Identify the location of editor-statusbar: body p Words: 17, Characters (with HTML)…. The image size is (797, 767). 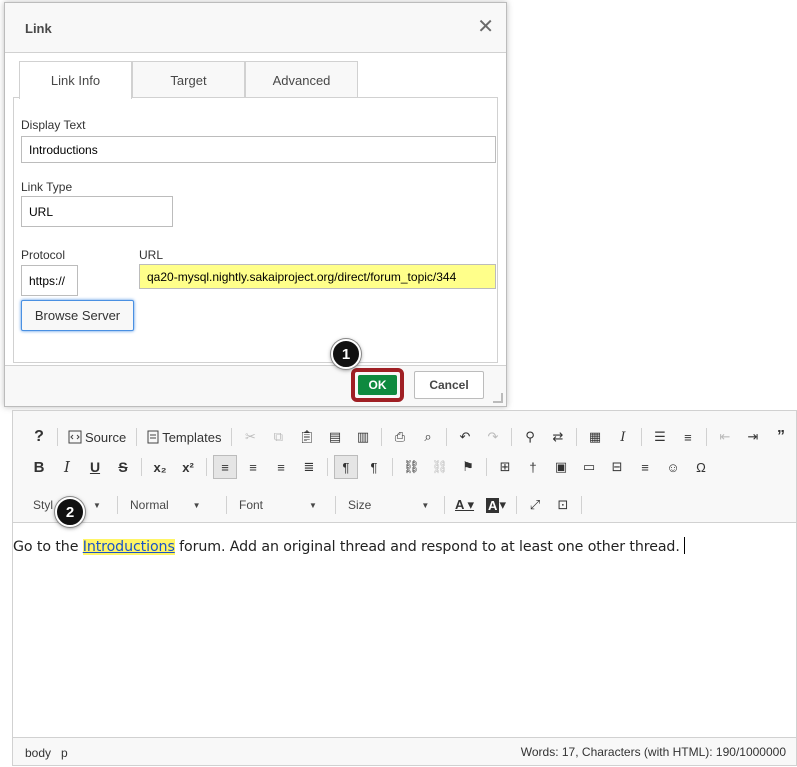
(404, 751).